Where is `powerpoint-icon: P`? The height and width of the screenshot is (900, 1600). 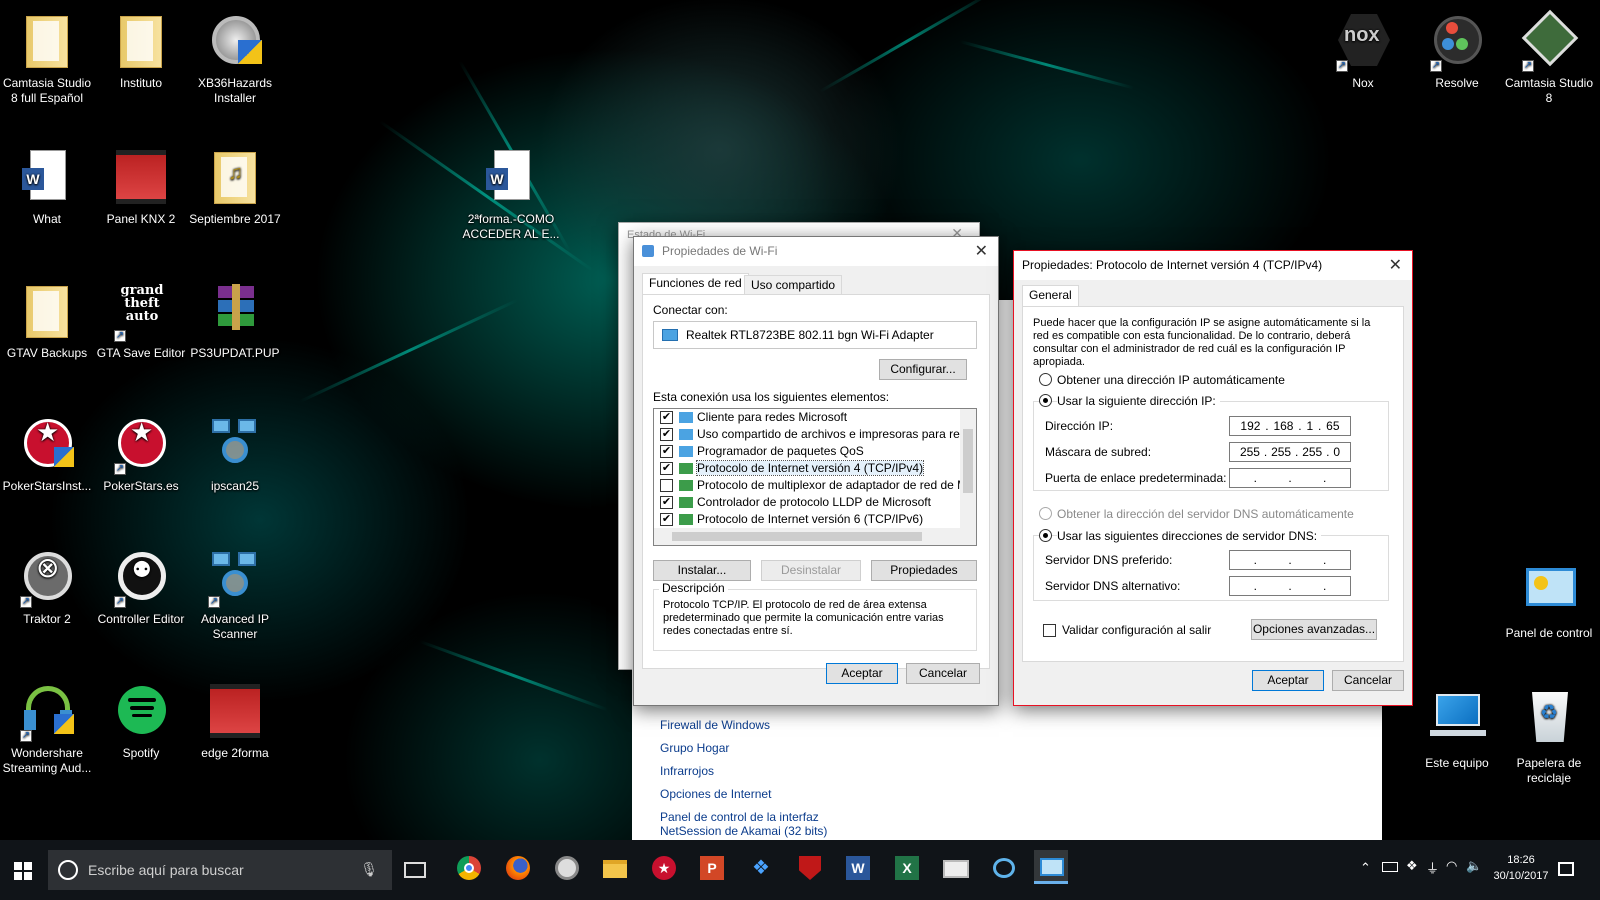 powerpoint-icon: P is located at coordinates (711, 867).